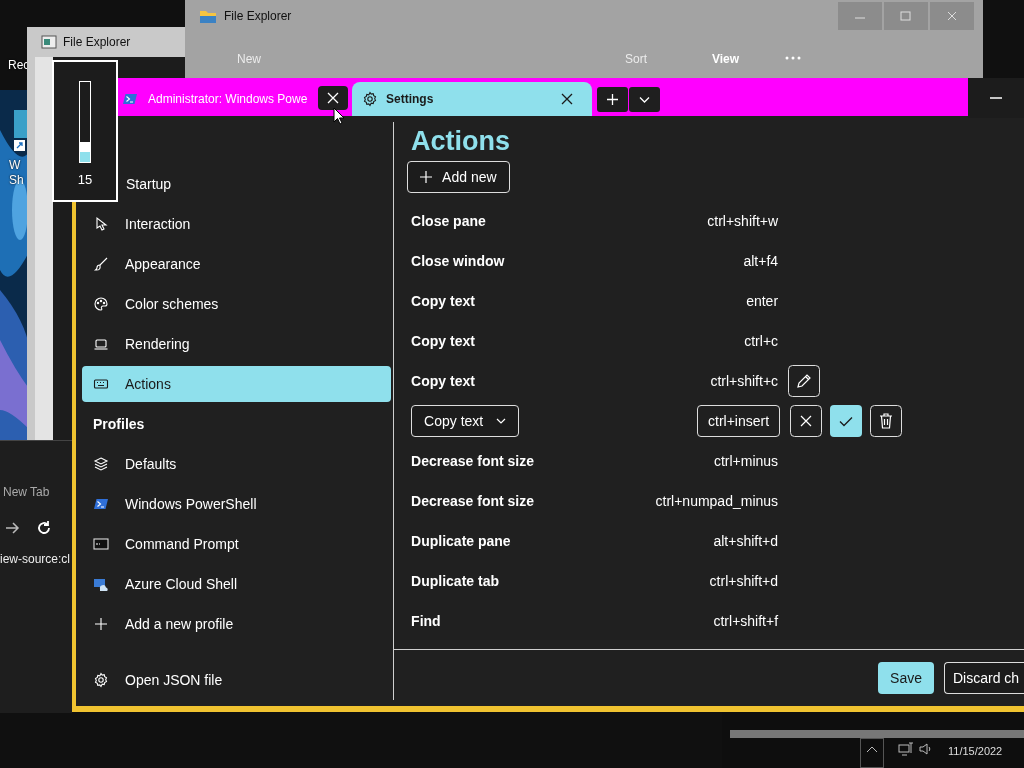 Image resolution: width=1024 pixels, height=768 pixels. Describe the element at coordinates (762, 301) in the screenshot. I see `key-binding: enter` at that location.